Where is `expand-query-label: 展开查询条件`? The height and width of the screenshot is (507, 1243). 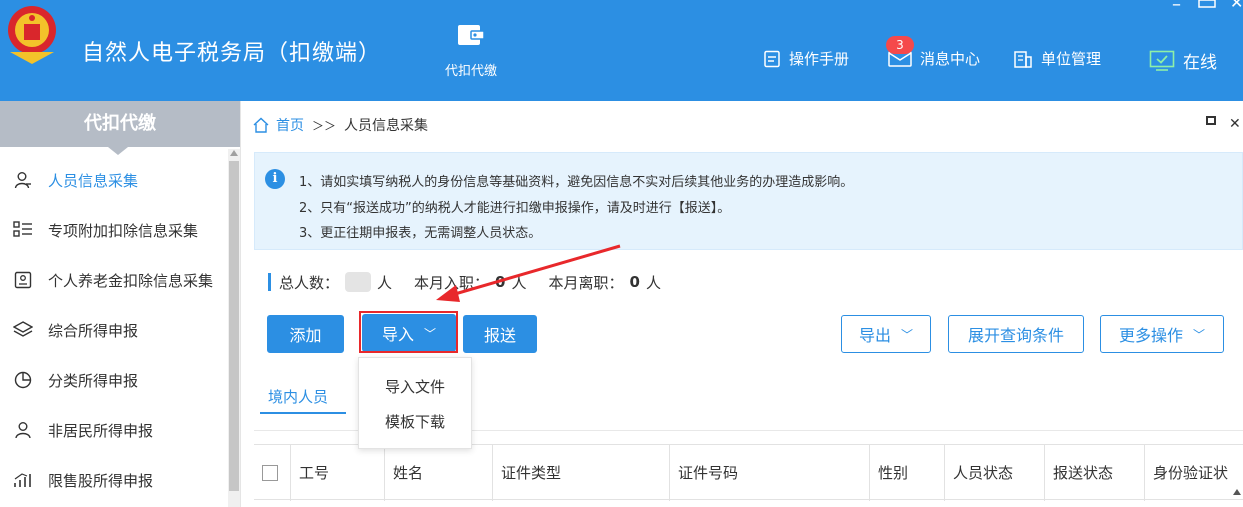 expand-query-label: 展开查询条件 is located at coordinates (1015, 335).